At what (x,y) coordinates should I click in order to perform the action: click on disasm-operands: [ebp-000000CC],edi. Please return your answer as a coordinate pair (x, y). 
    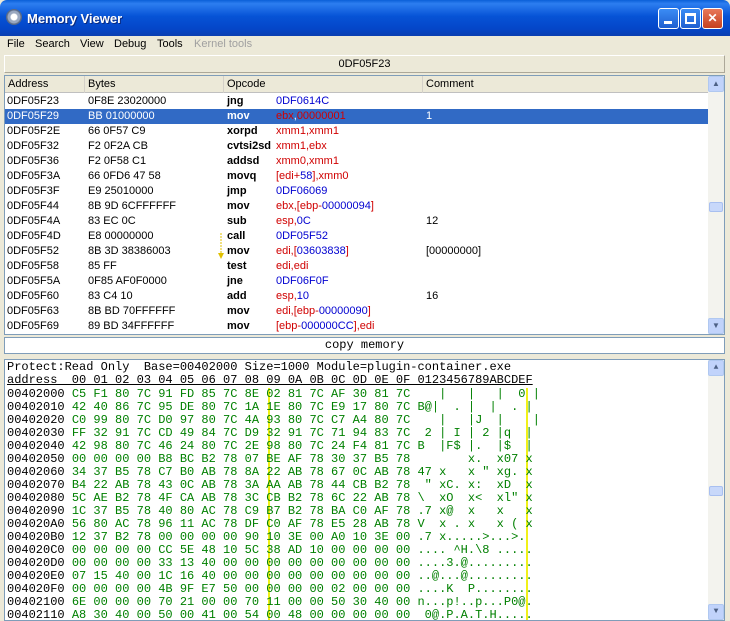
    Looking at the image, I should click on (325, 326).